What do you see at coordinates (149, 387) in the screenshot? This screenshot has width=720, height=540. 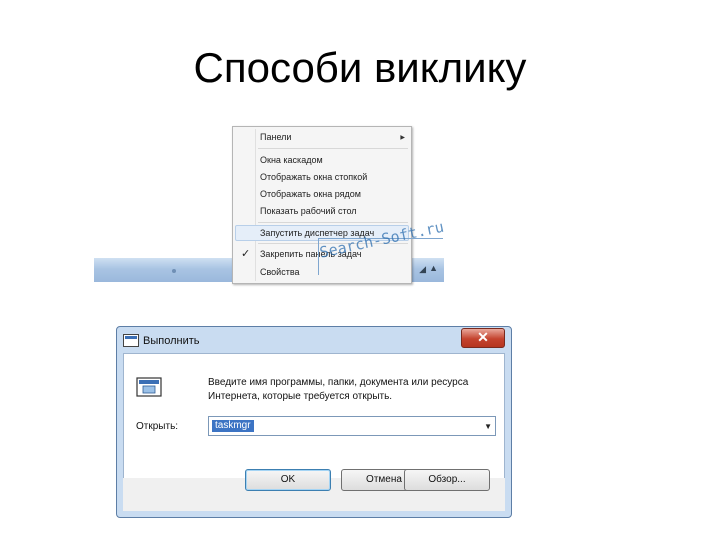 I see `run-program-icon` at bounding box center [149, 387].